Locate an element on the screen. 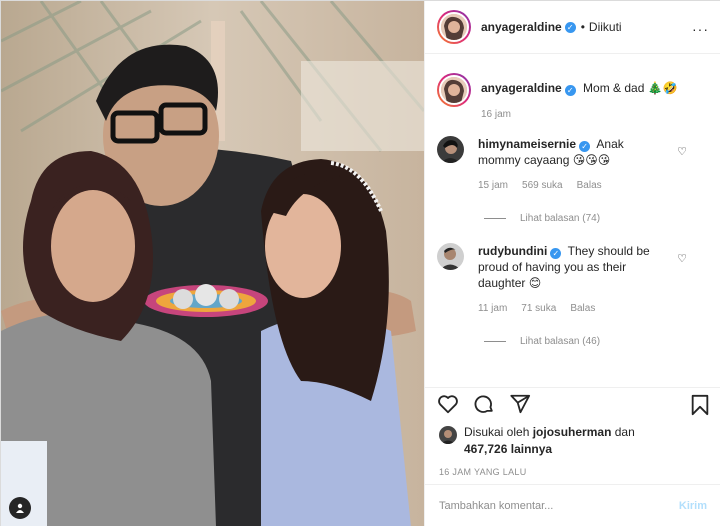  post-comment-button: Kirim is located at coordinates (693, 506).